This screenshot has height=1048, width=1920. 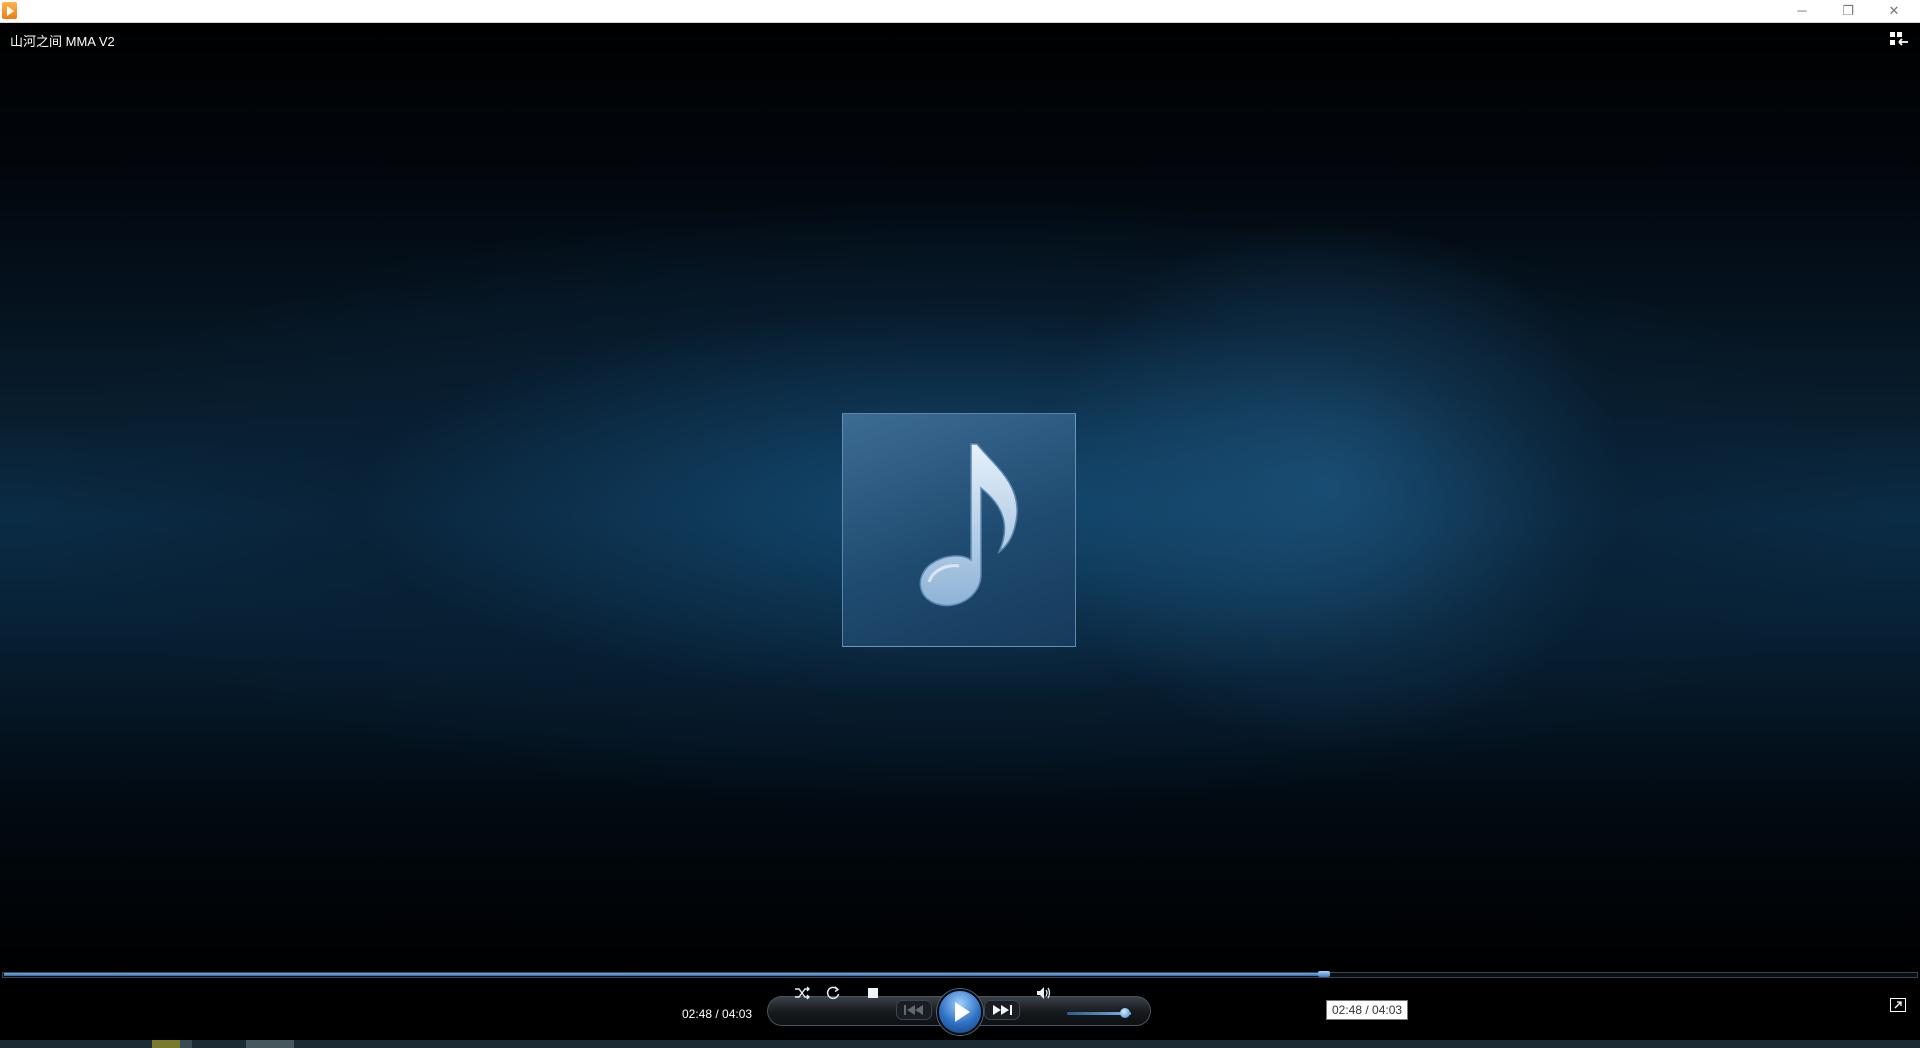 I want to click on taskbar-strip, so click(x=960, y=1044).